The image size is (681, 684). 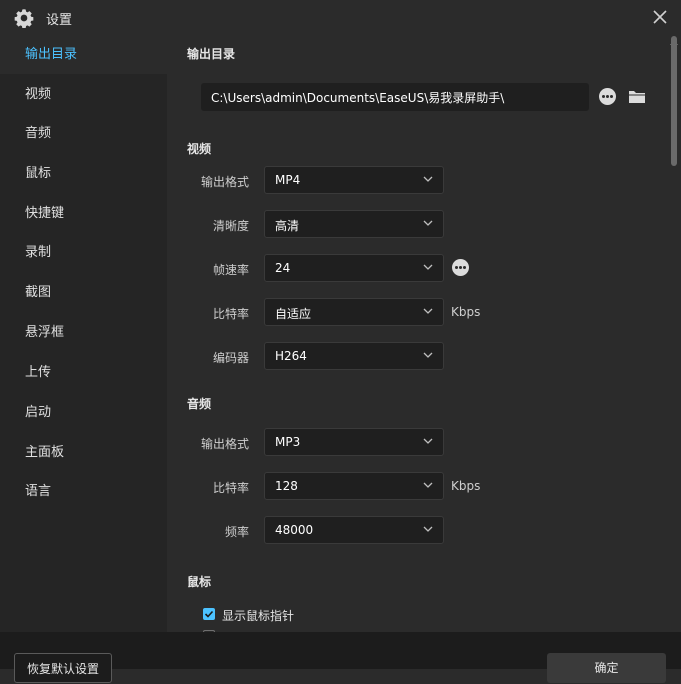 What do you see at coordinates (606, 668) in the screenshot?
I see `confirm-button: 确定` at bounding box center [606, 668].